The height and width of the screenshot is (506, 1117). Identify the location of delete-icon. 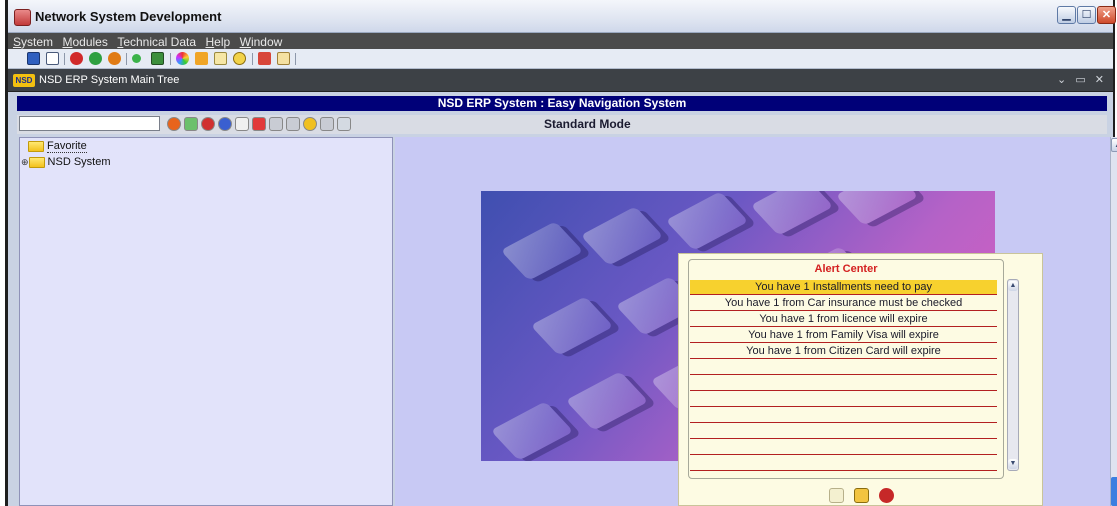
(76, 58).